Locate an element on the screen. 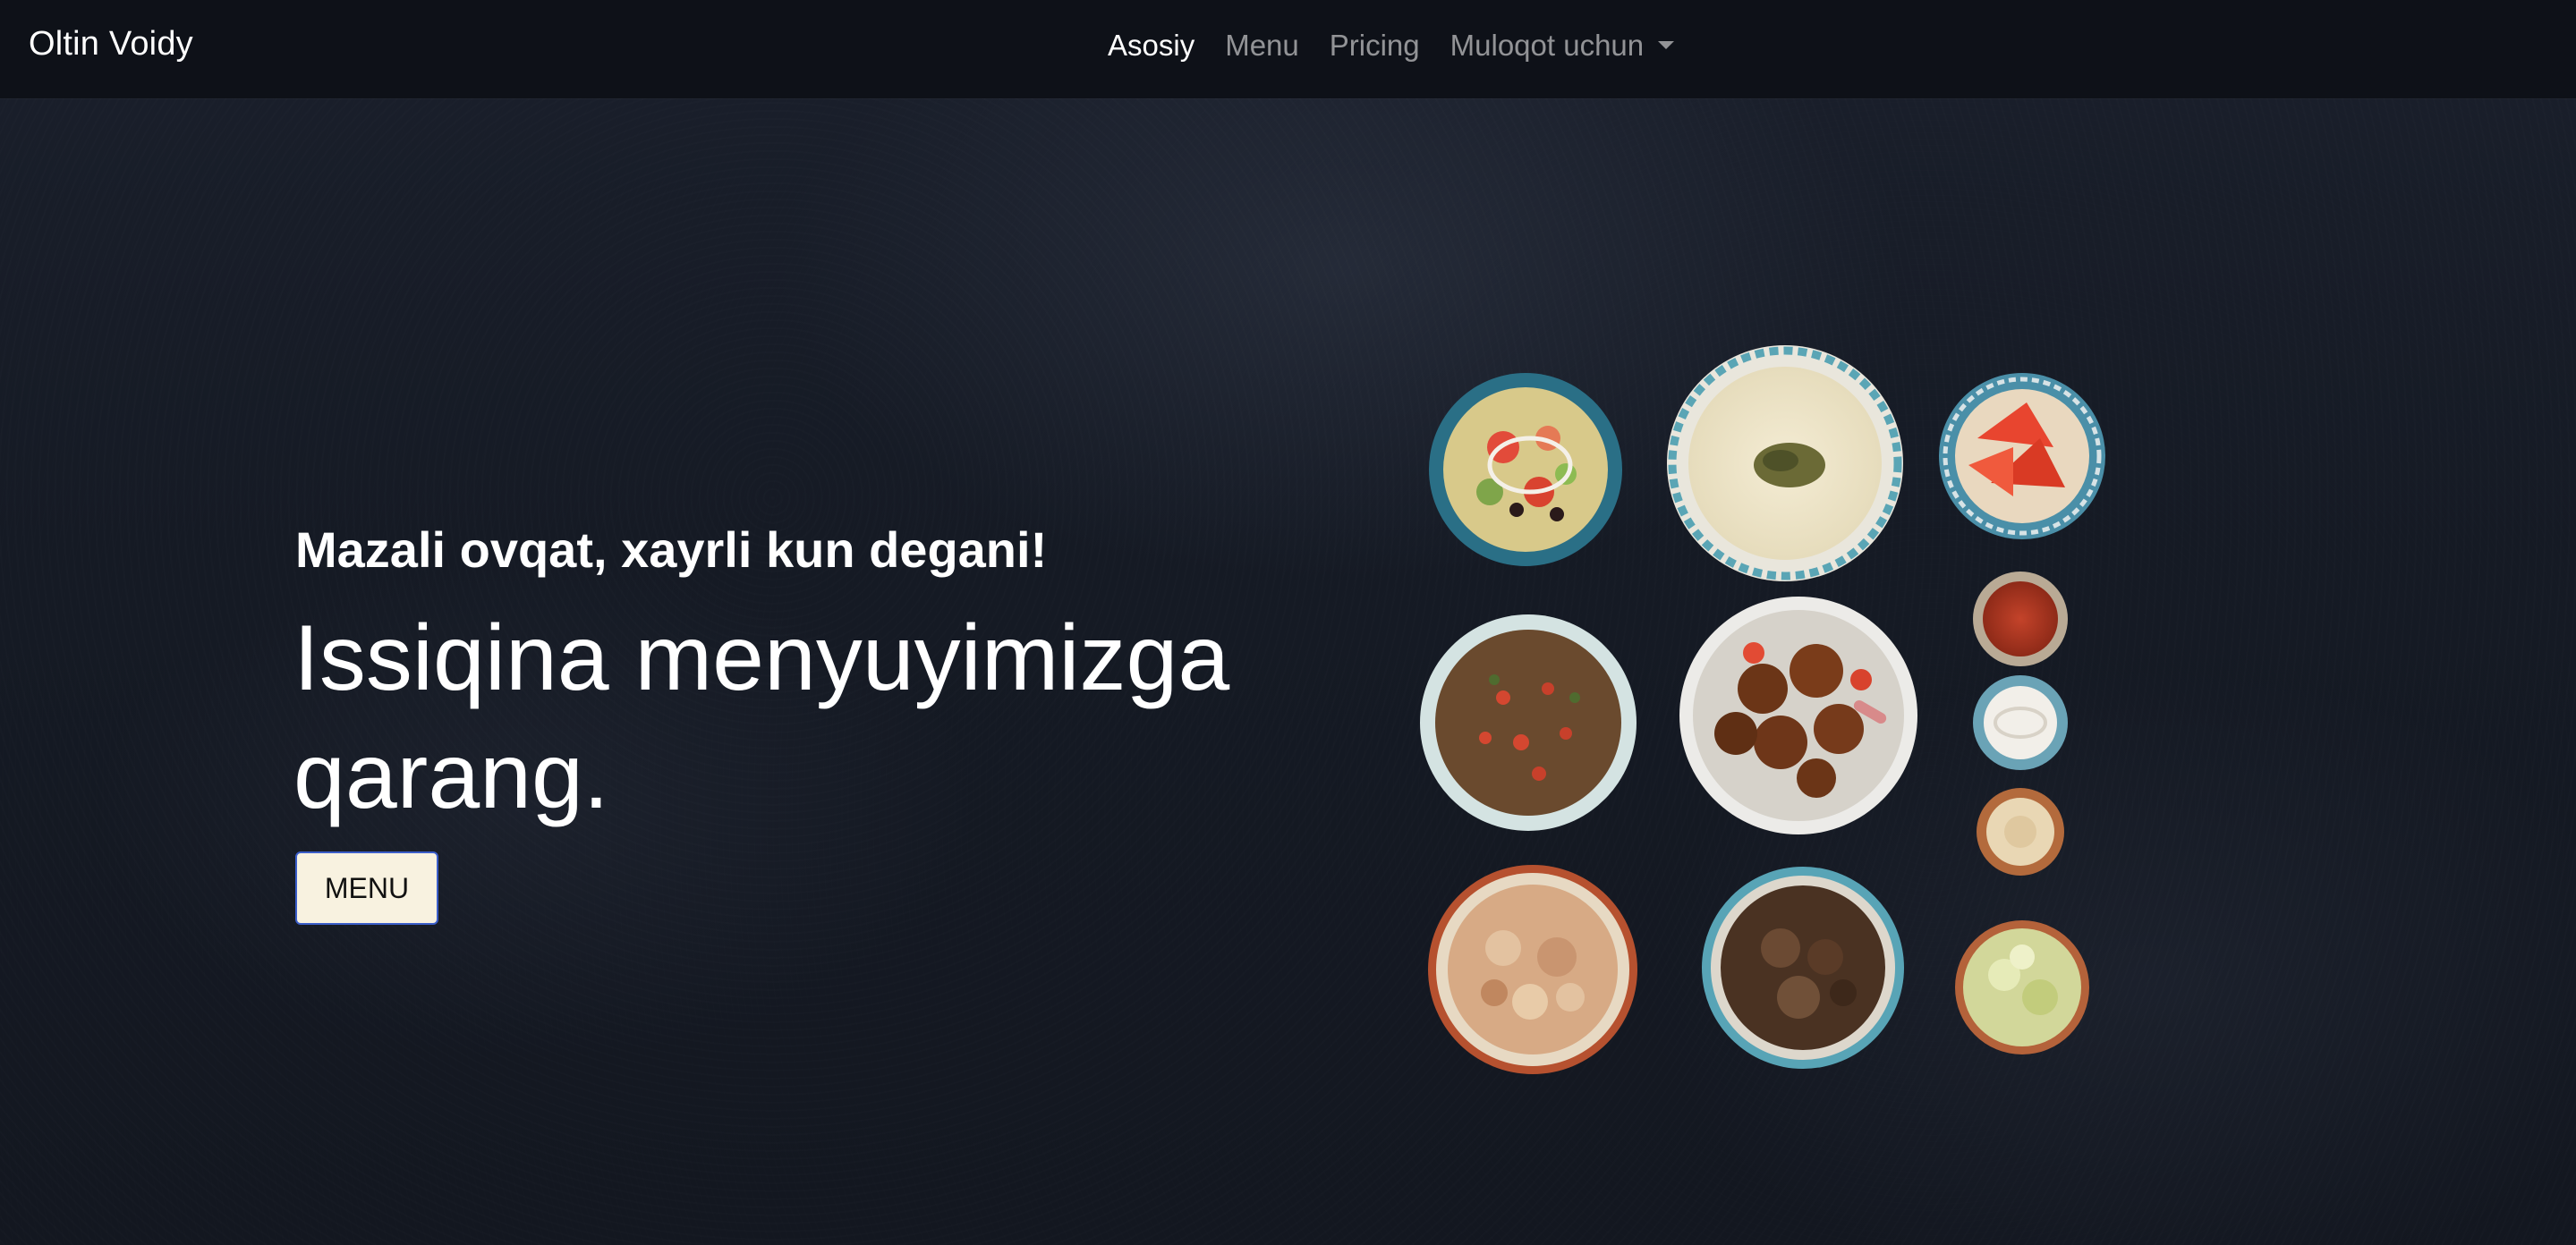 This screenshot has height=1245, width=2576. brand-logo: Oltin Voidy is located at coordinates (111, 45).